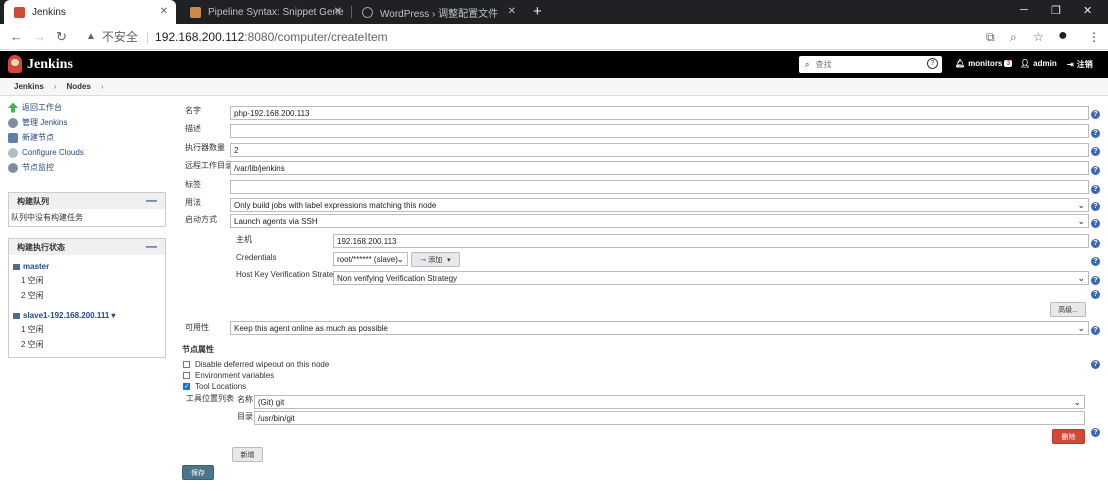 This screenshot has width=1108, height=491. I want to click on monitors-badge: 3, so click(1008, 63).